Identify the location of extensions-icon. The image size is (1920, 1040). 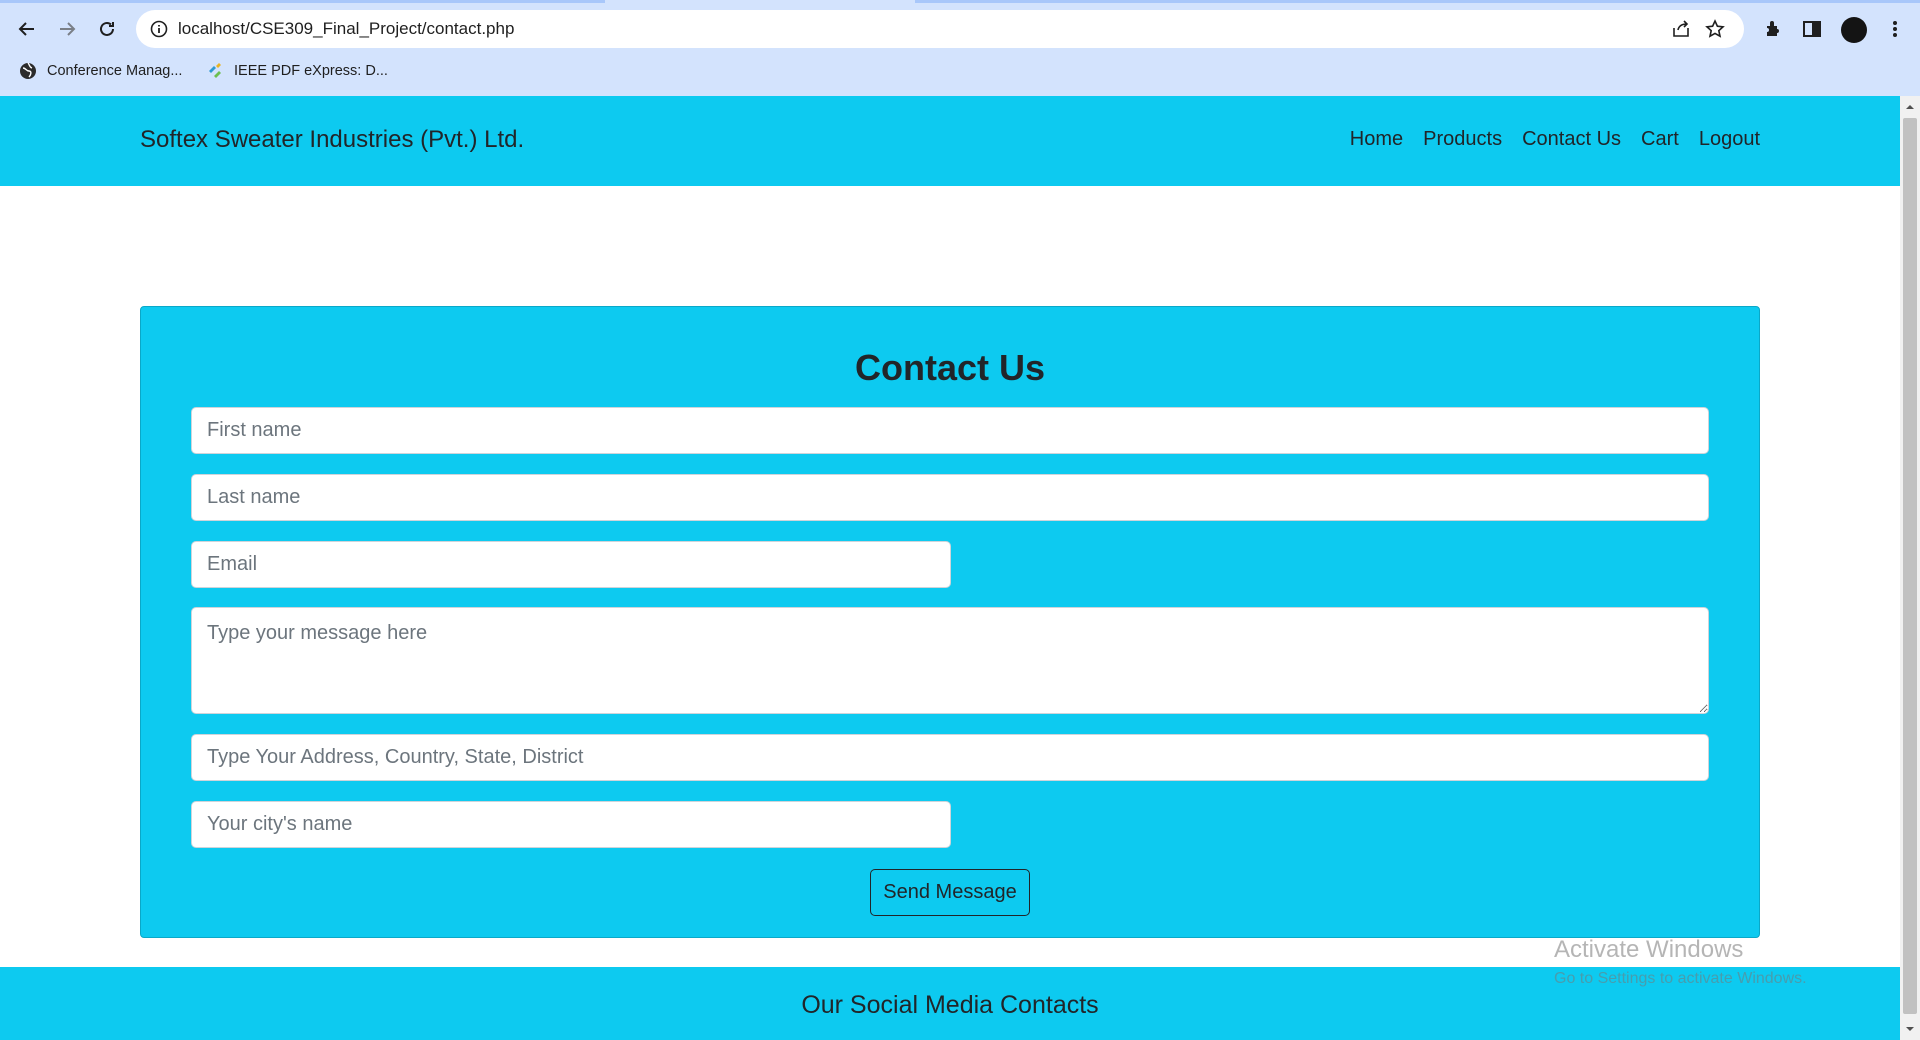
(1773, 29).